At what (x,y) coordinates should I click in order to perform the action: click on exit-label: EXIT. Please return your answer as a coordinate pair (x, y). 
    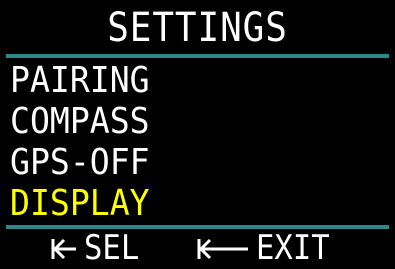
    Looking at the image, I should click on (293, 248).